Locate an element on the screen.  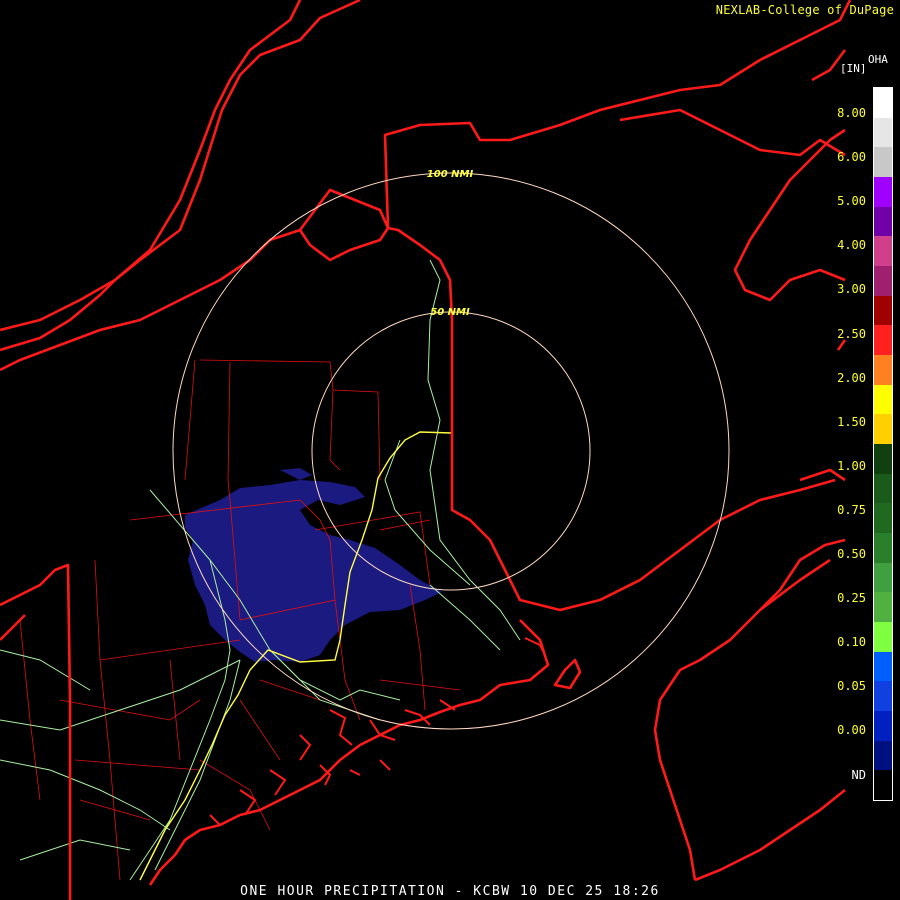
range-label-100: 100 NMI is located at coordinates (450, 174).